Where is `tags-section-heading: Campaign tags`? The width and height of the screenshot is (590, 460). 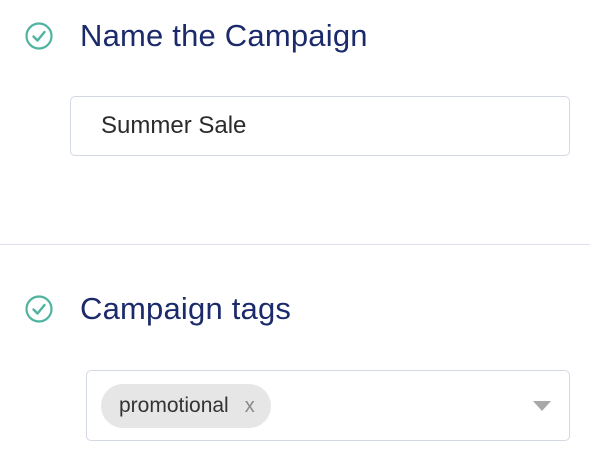
tags-section-heading: Campaign tags is located at coordinates (157, 308).